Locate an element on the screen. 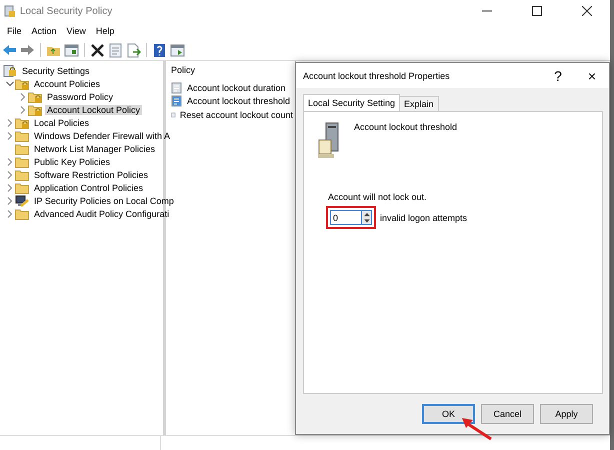 This screenshot has height=450, width=614. dialog-button: Cancel is located at coordinates (507, 414).